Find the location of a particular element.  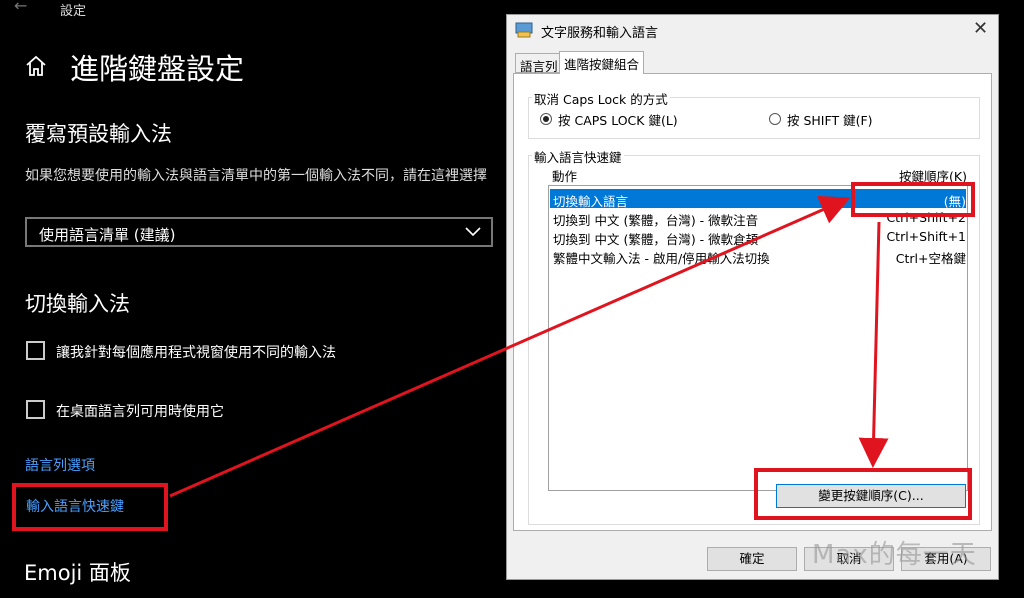

tab-advanced-key-settings: 進階按鍵組合 is located at coordinates (602, 62).